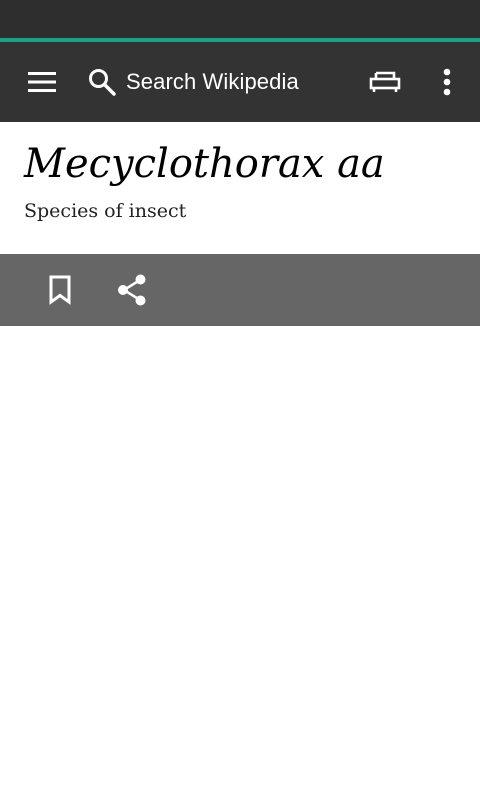 Image resolution: width=480 pixels, height=800 pixels. I want to click on article-action-bar, so click(240, 290).